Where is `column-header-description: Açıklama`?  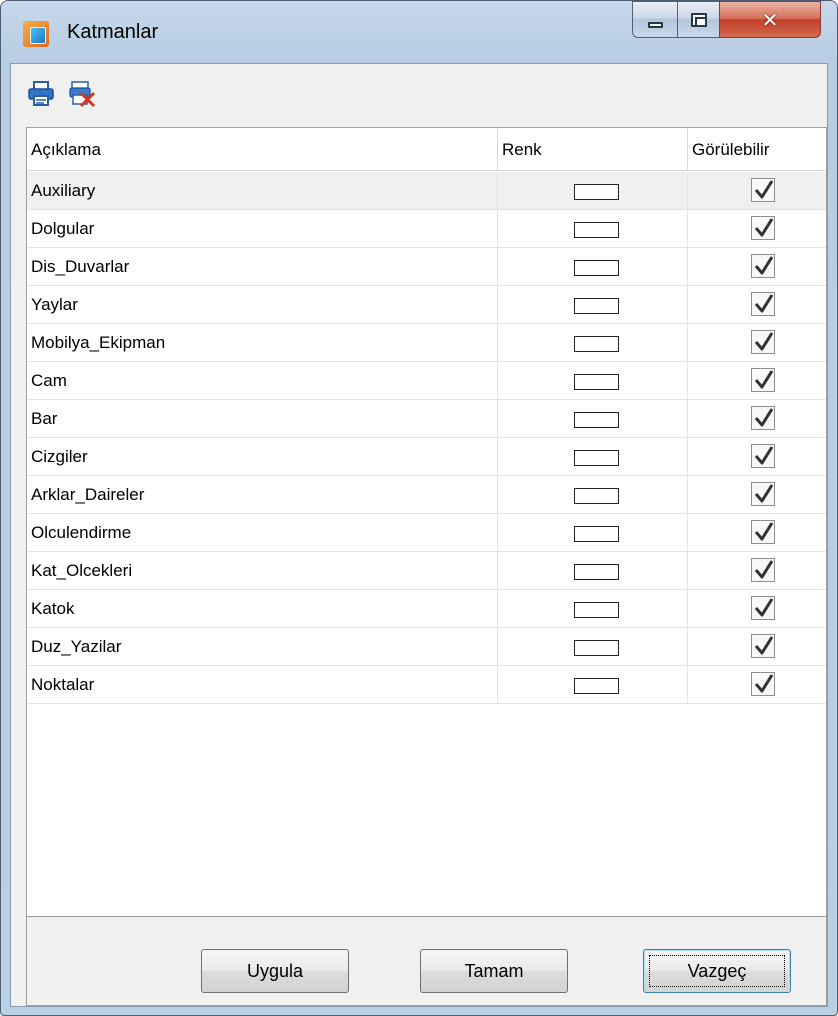 column-header-description: Açıklama is located at coordinates (262, 149).